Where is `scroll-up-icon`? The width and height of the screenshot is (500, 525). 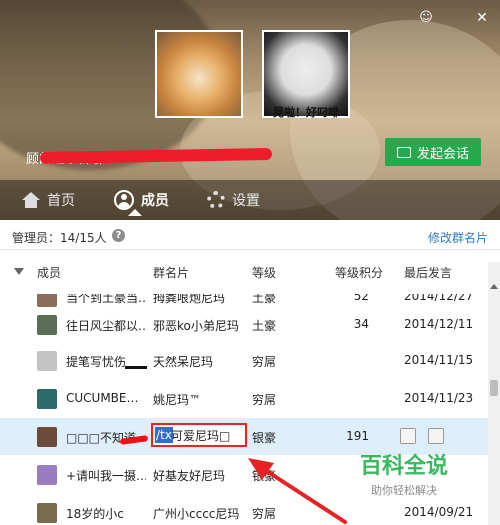
scroll-up-icon is located at coordinates (494, 286).